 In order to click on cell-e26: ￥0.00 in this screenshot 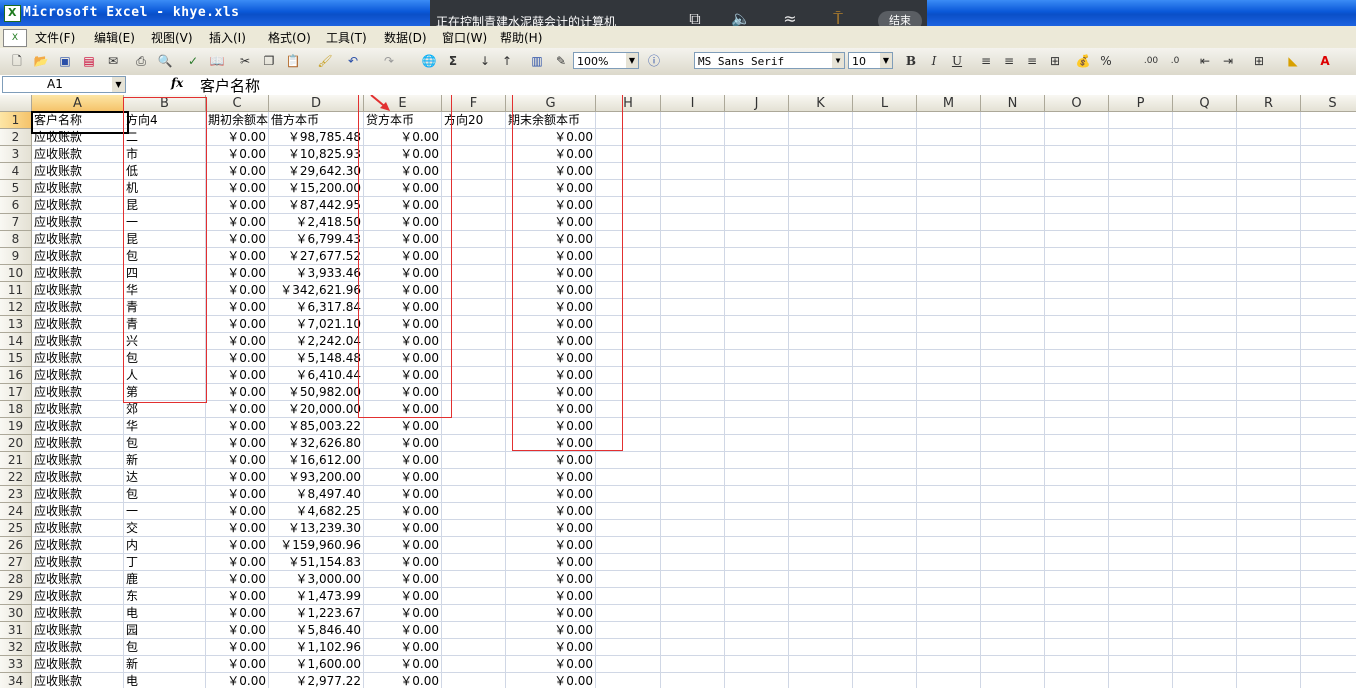, I will do `click(403, 545)`.